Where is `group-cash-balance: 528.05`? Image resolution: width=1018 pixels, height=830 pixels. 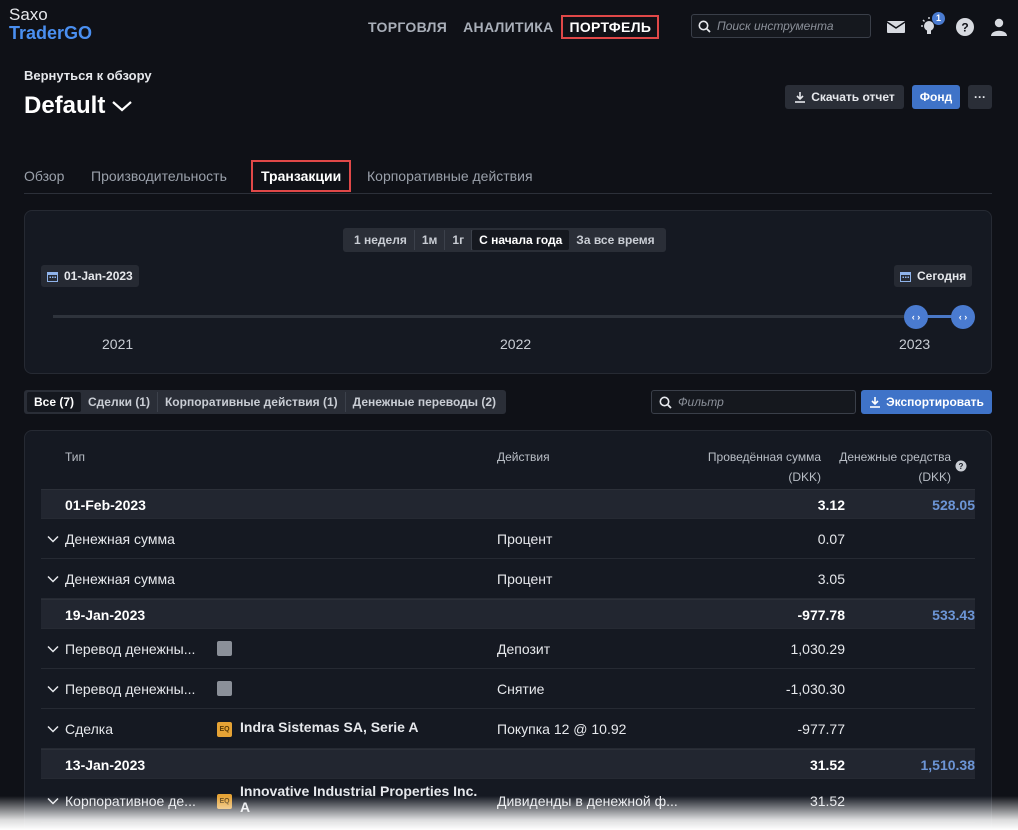 group-cash-balance: 528.05 is located at coordinates (953, 505).